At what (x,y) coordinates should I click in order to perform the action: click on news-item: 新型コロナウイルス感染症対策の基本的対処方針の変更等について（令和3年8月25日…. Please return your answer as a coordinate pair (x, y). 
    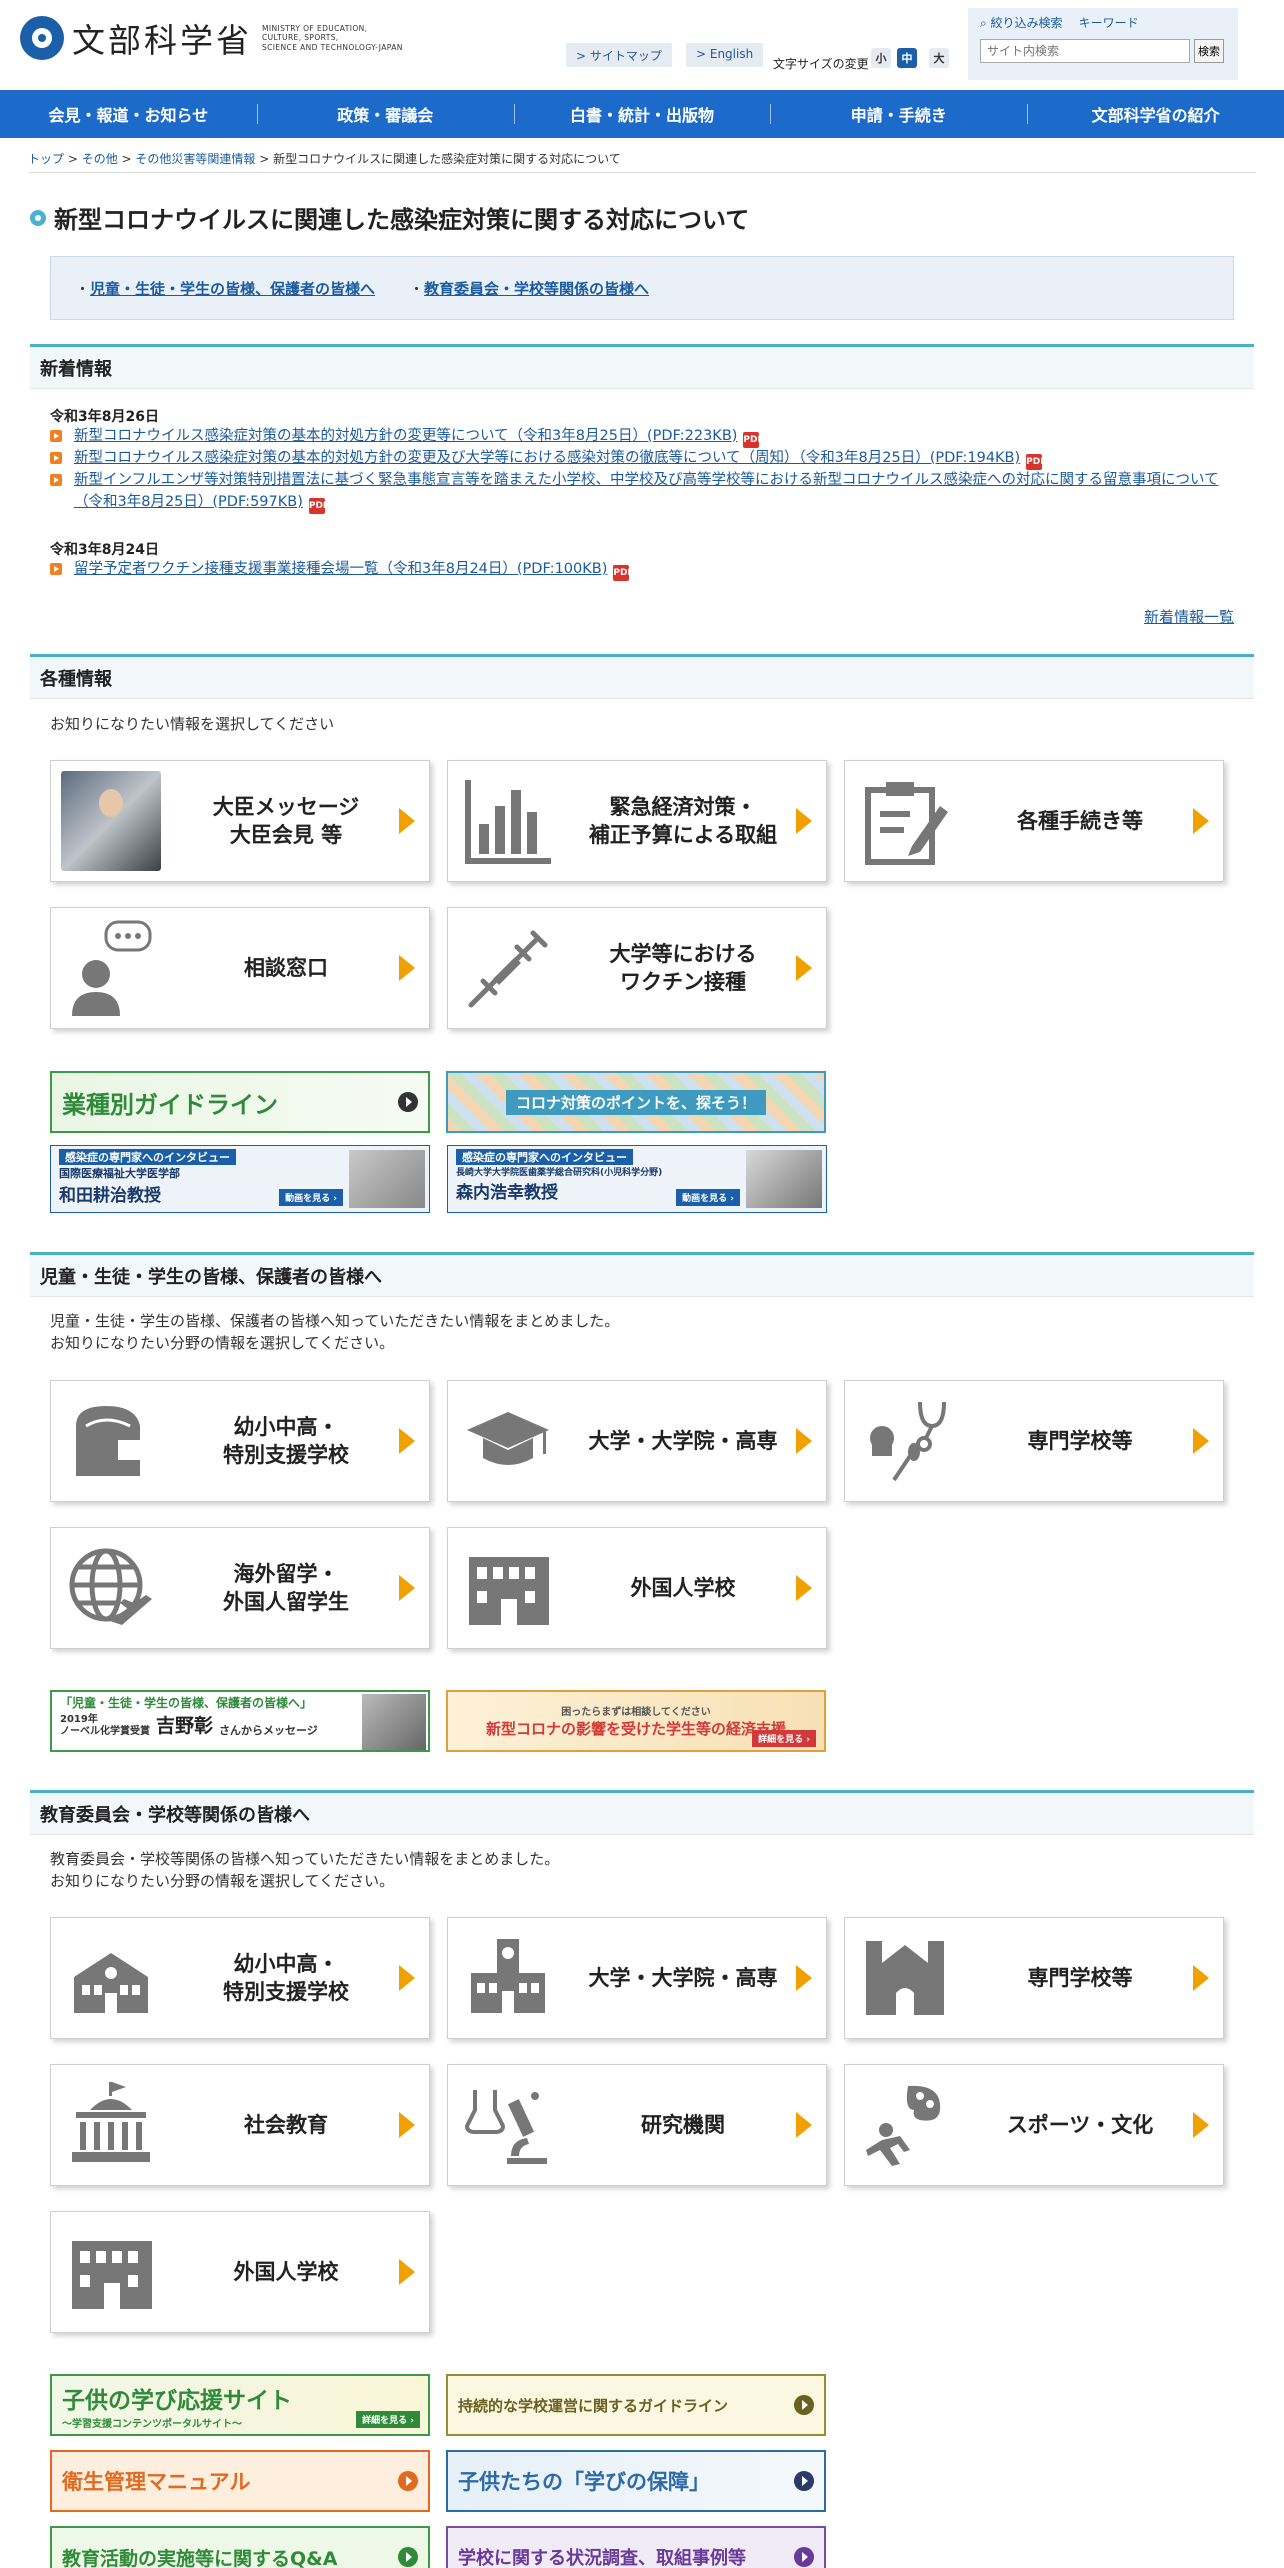
    Looking at the image, I should click on (640, 436).